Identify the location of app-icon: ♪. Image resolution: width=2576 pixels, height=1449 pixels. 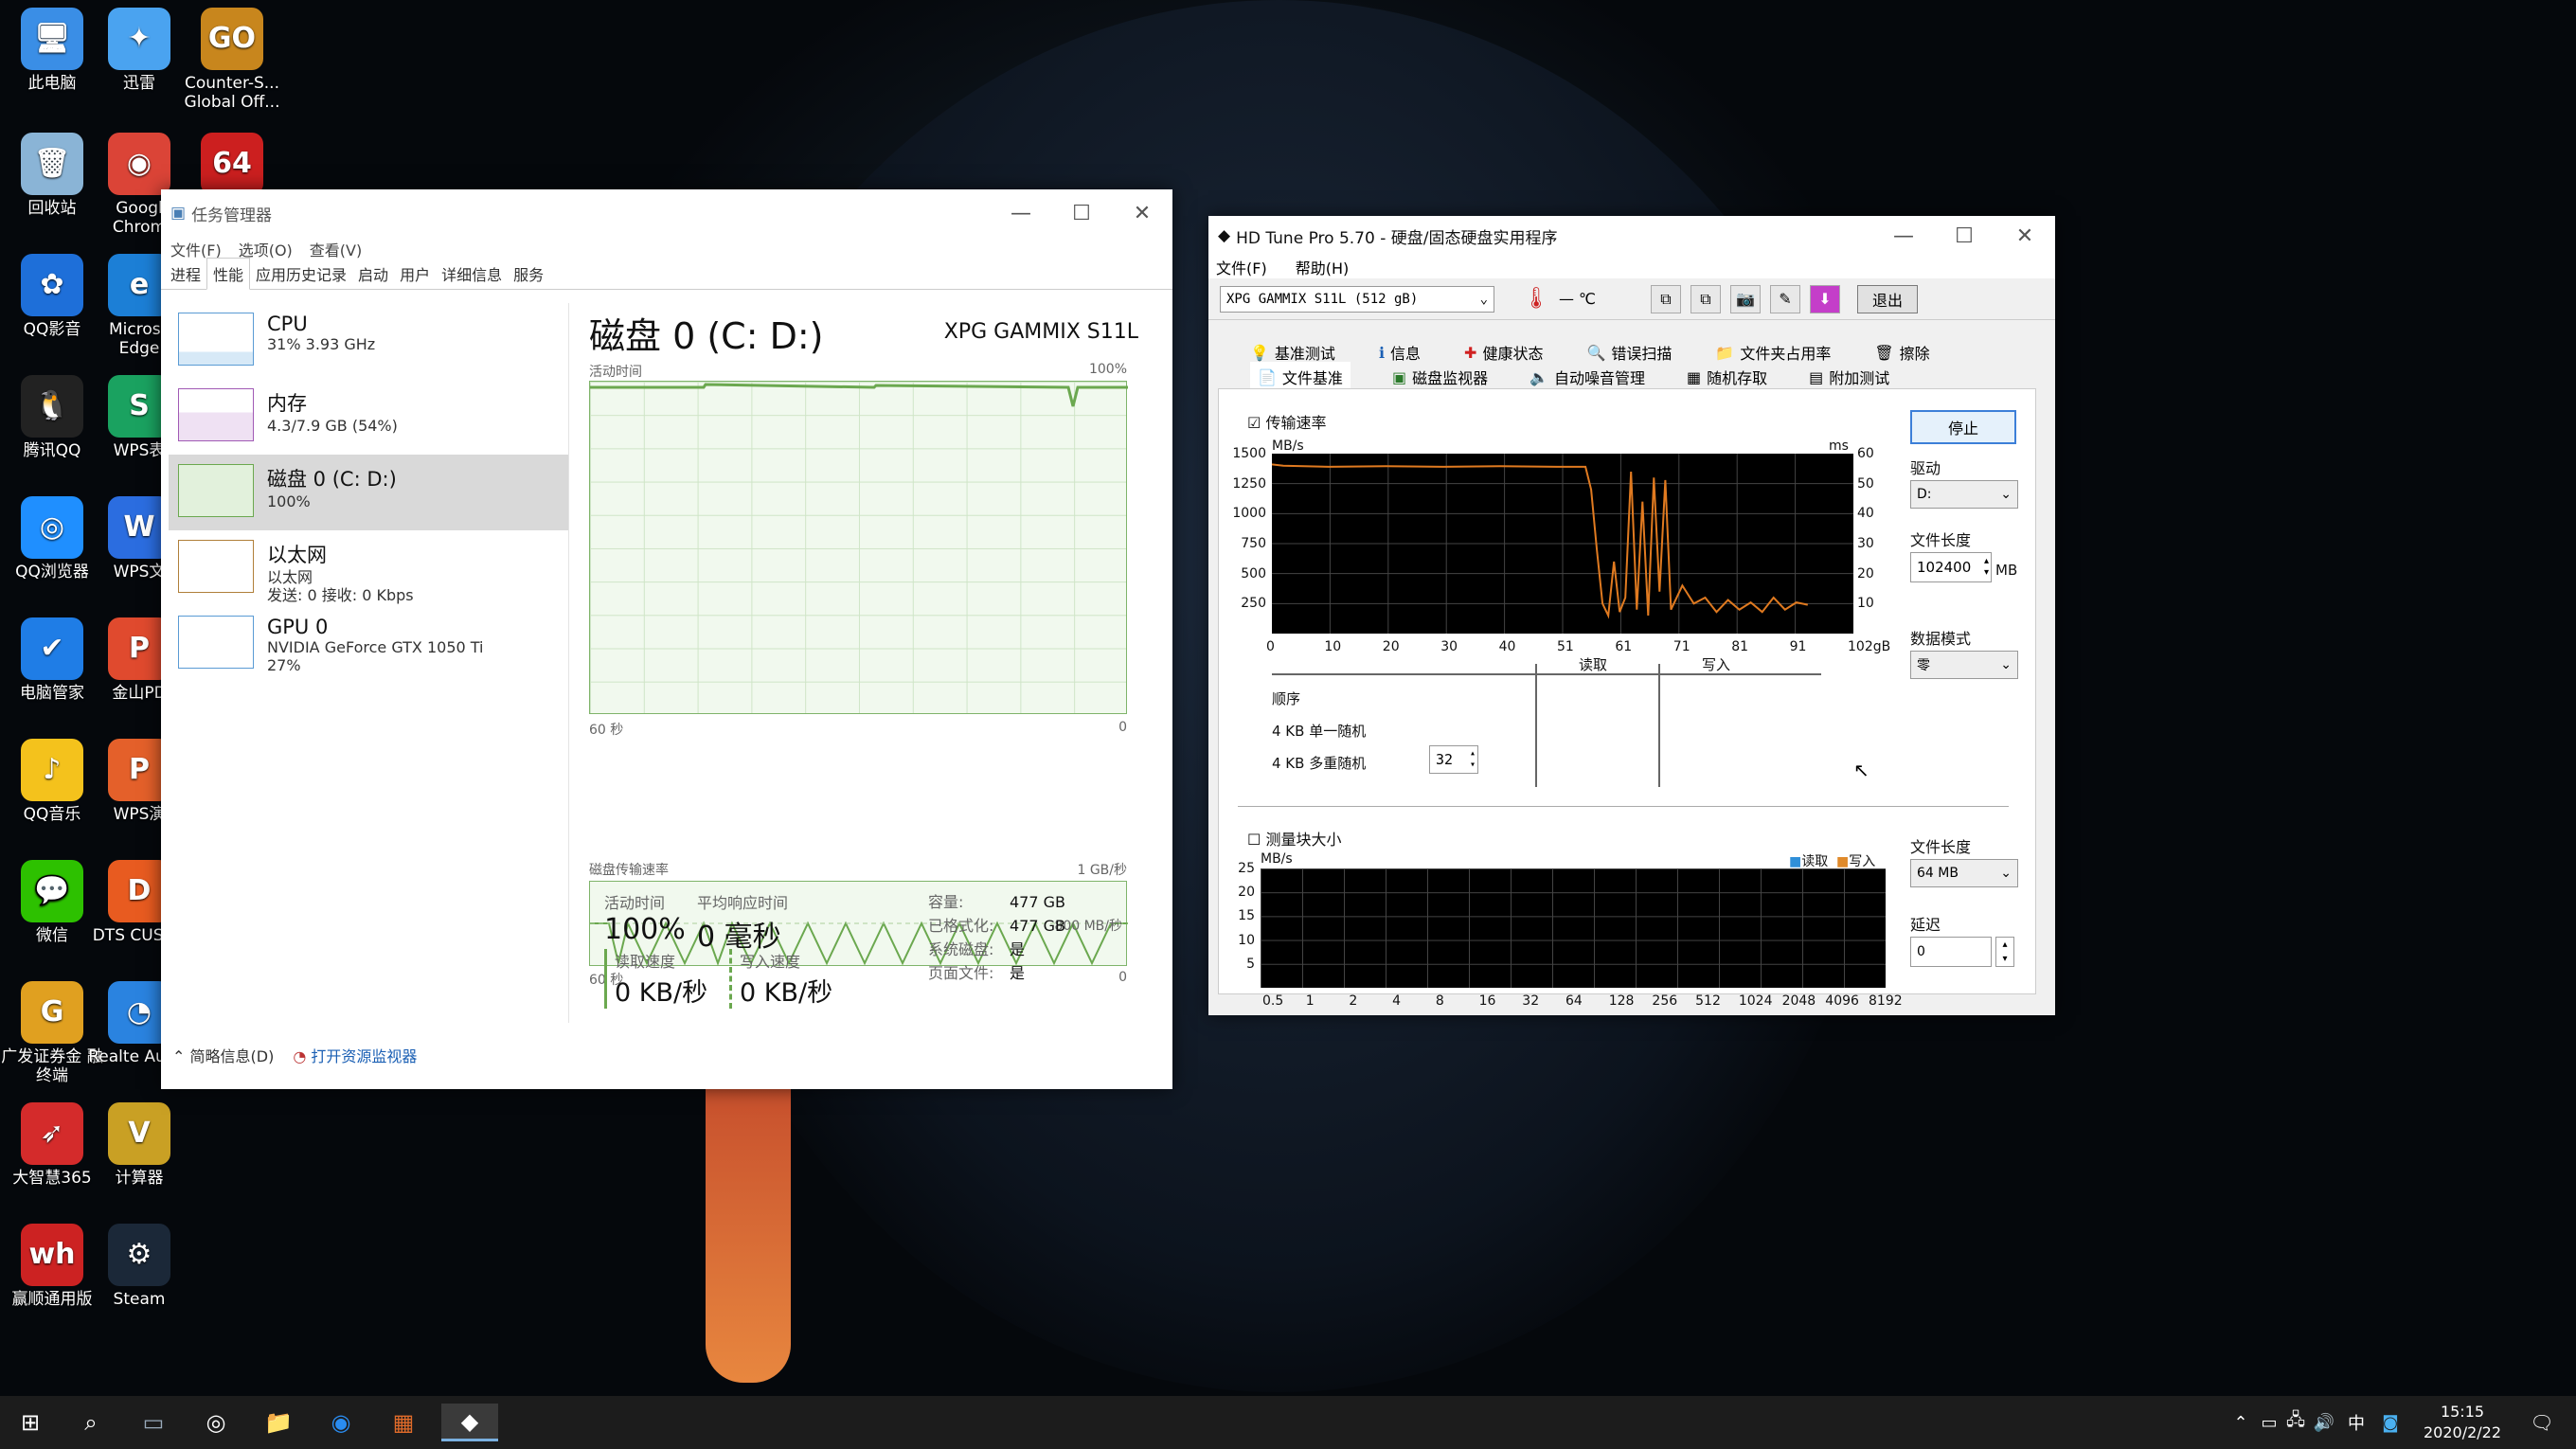
(52, 770).